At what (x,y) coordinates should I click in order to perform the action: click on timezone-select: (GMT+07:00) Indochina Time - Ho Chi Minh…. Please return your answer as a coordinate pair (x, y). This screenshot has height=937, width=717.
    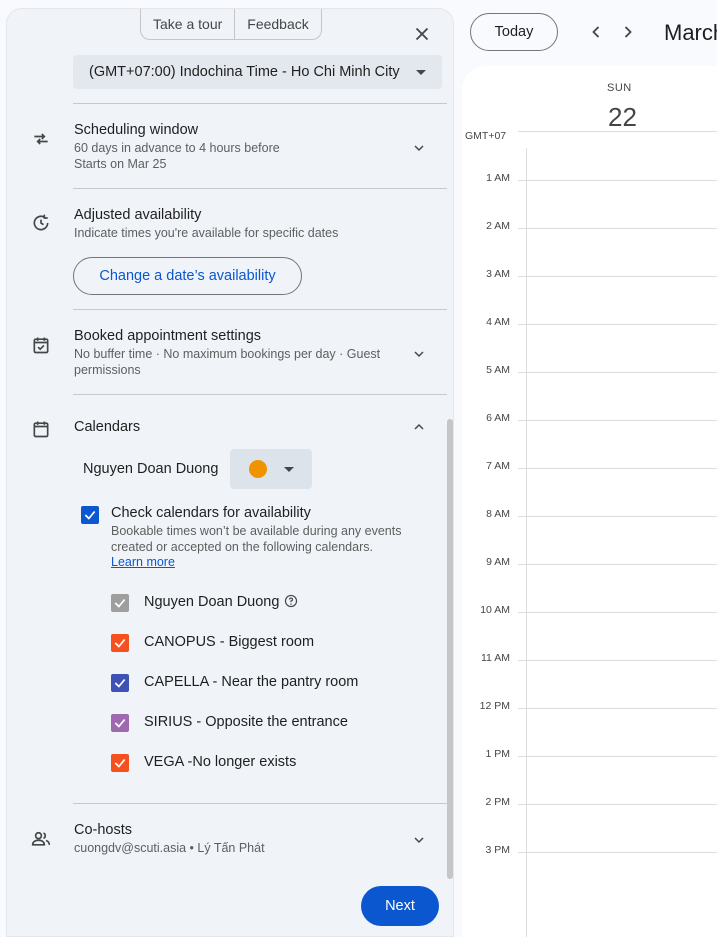
    Looking at the image, I should click on (257, 72).